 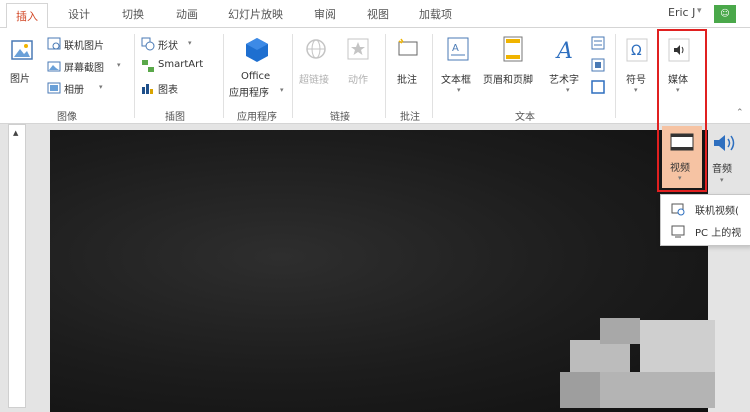 I want to click on media-highlight-box, so click(x=682, y=110).